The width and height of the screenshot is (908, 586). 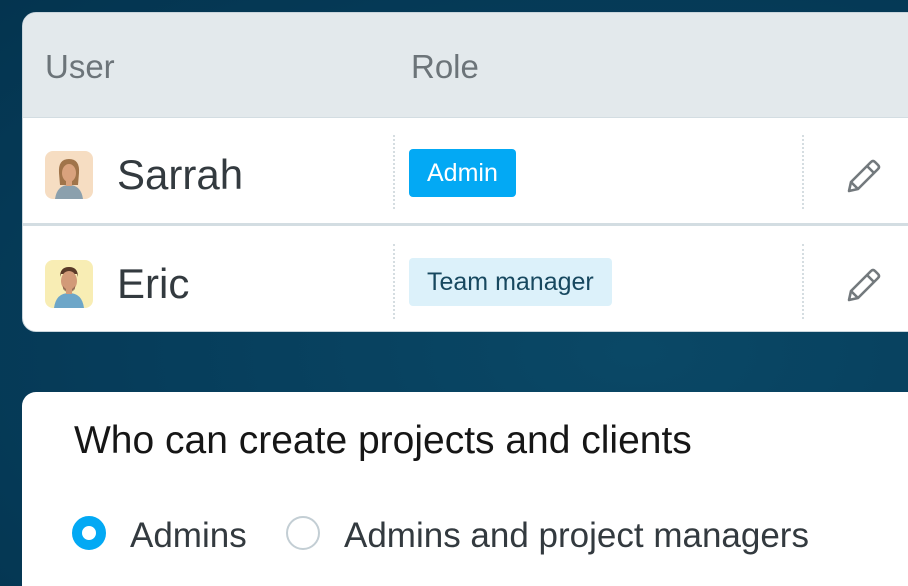 I want to click on permissions-title: Who can create projects and clients, so click(x=383, y=440).